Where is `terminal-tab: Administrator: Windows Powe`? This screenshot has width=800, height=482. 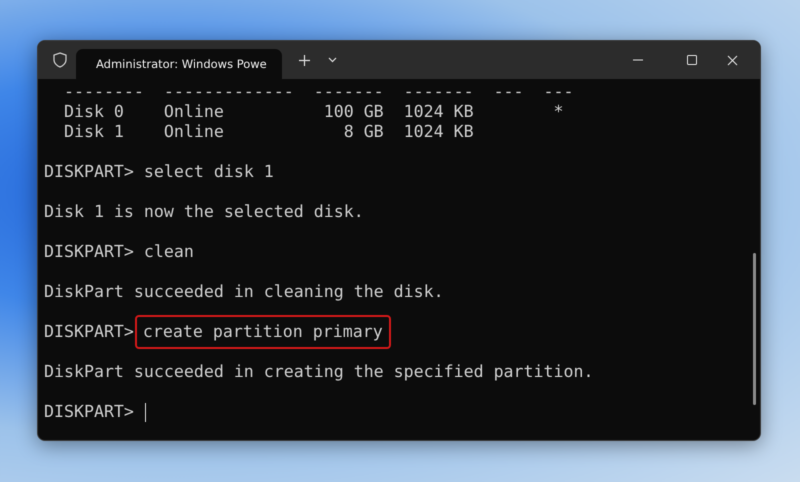 terminal-tab: Administrator: Windows Powe is located at coordinates (179, 64).